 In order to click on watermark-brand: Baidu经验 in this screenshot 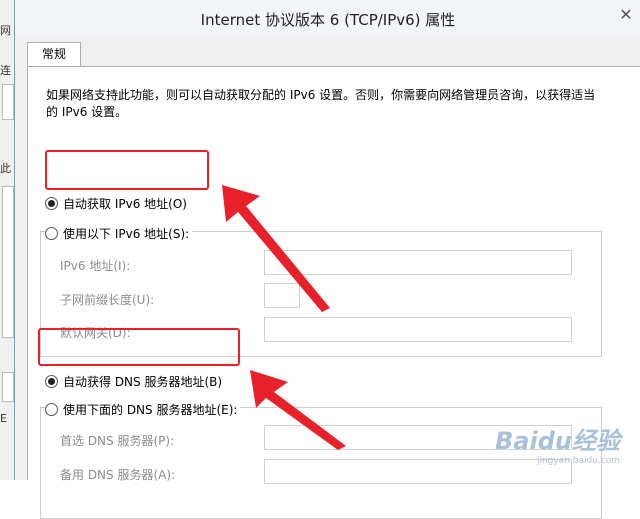, I will do `click(557, 441)`.